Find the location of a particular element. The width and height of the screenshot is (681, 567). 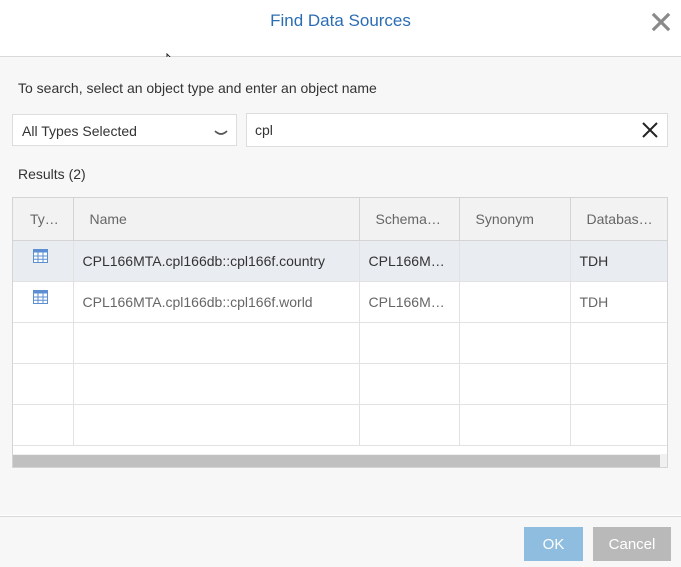

column-header-synonym: Synonym is located at coordinates (515, 219).